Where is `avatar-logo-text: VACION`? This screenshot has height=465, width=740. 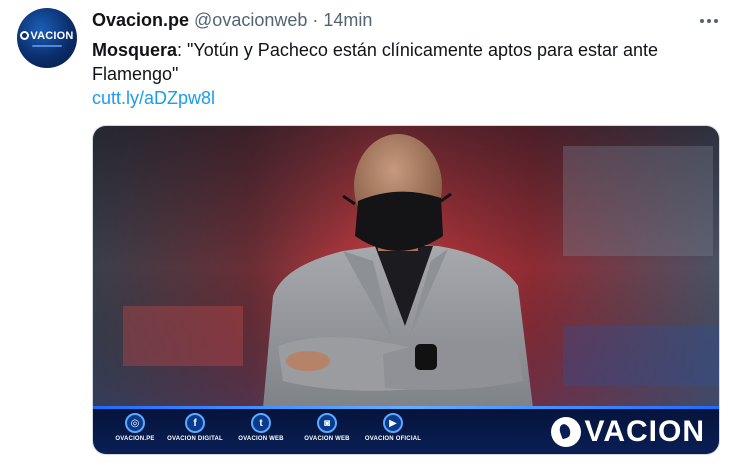
avatar-logo-text: VACION is located at coordinates (52, 35).